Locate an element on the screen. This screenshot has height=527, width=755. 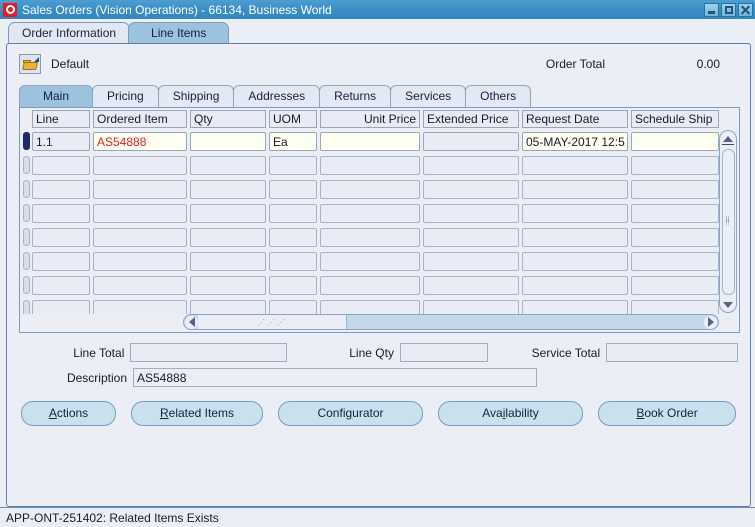
configurator-button: Configurator is located at coordinates (350, 413).